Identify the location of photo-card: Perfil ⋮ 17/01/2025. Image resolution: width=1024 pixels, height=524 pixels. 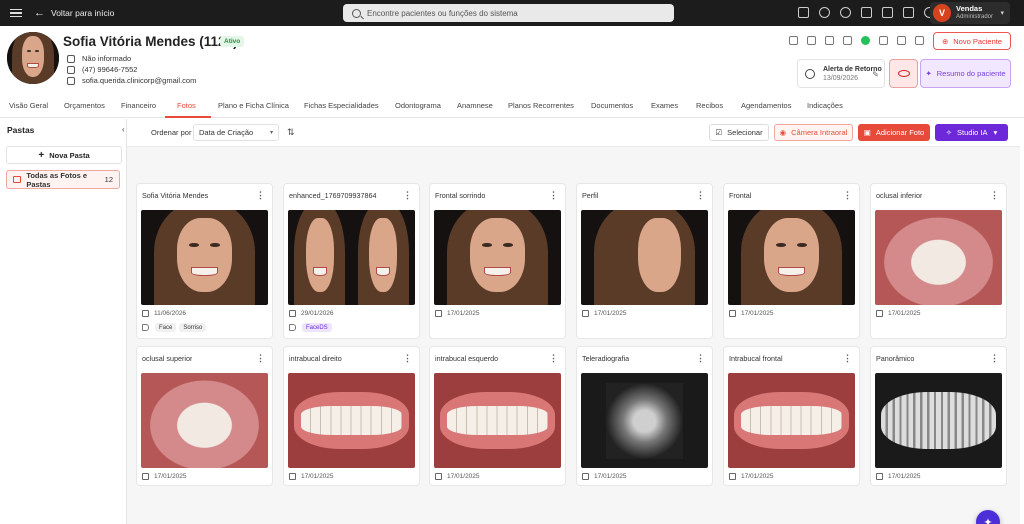
(644, 261).